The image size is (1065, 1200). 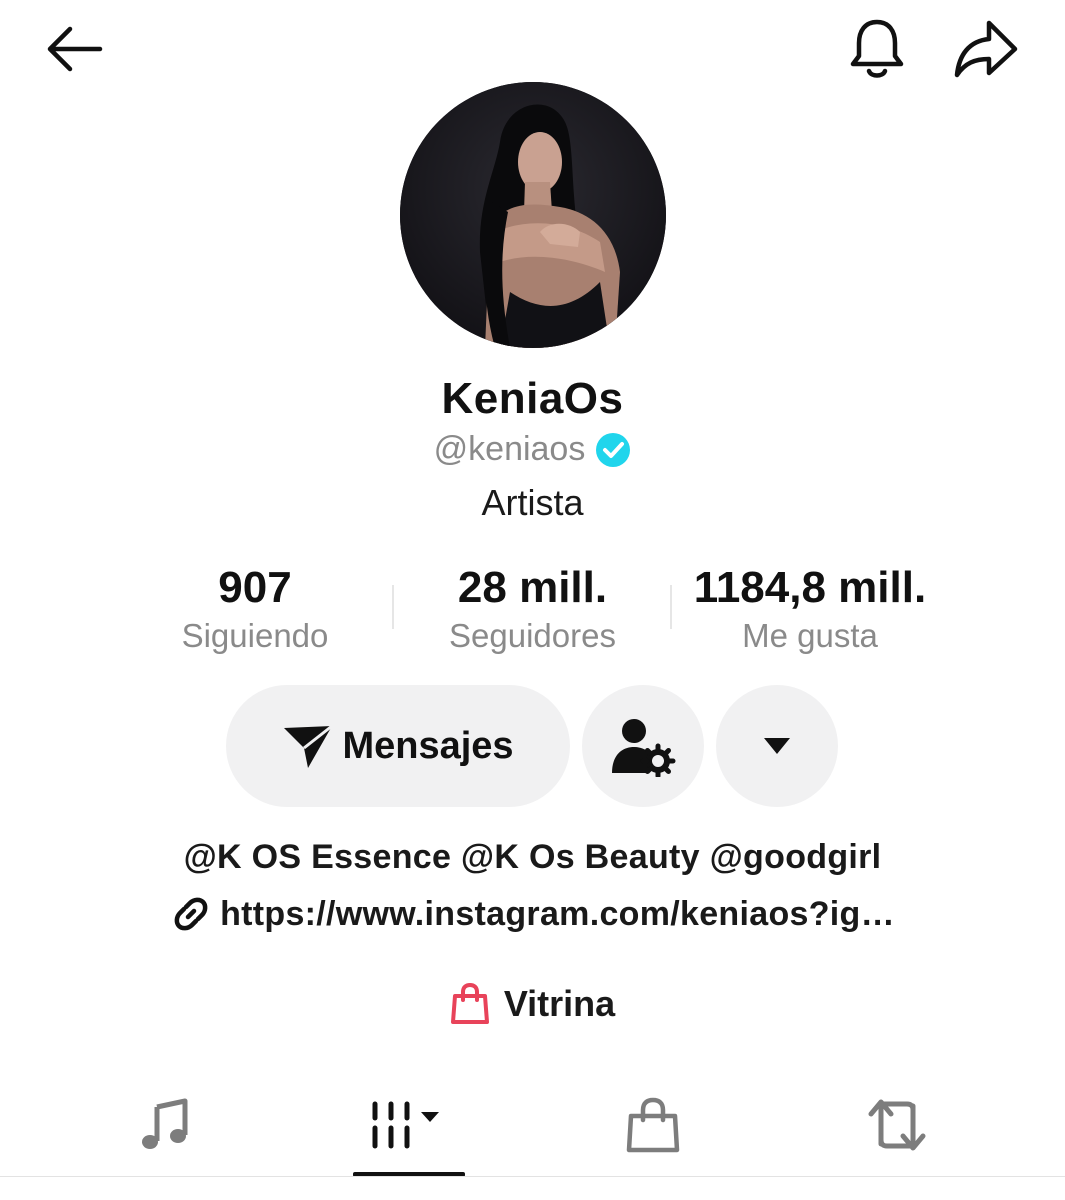 I want to click on share-icon, so click(x=986, y=49).